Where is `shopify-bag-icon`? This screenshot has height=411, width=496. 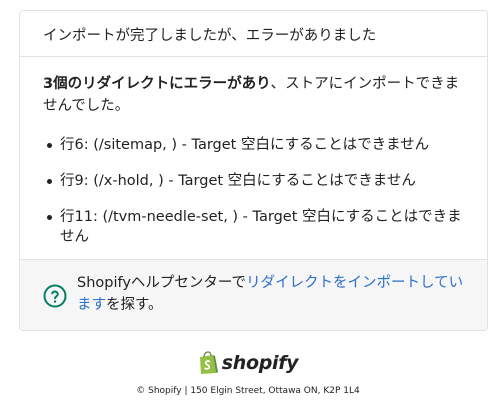
shopify-bag-icon is located at coordinates (208, 362).